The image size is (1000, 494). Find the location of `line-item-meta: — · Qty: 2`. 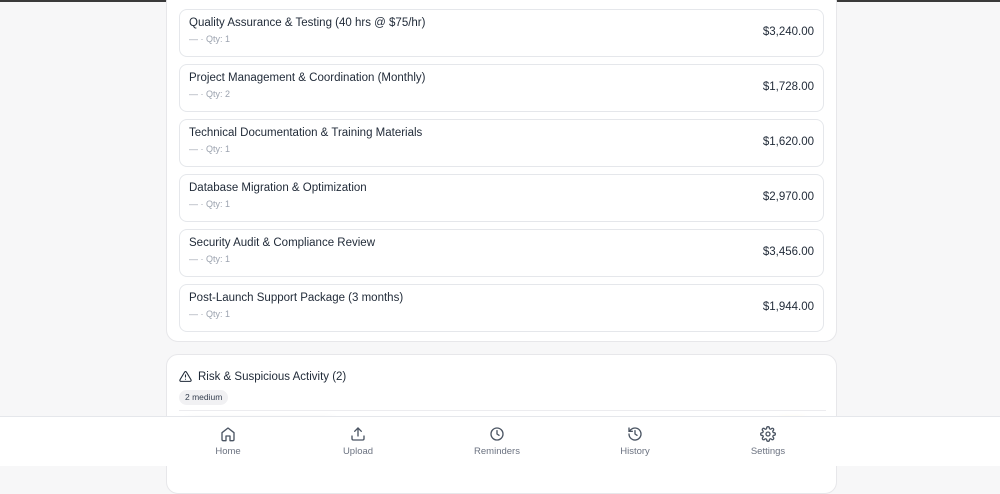

line-item-meta: — · Qty: 2 is located at coordinates (210, 94).